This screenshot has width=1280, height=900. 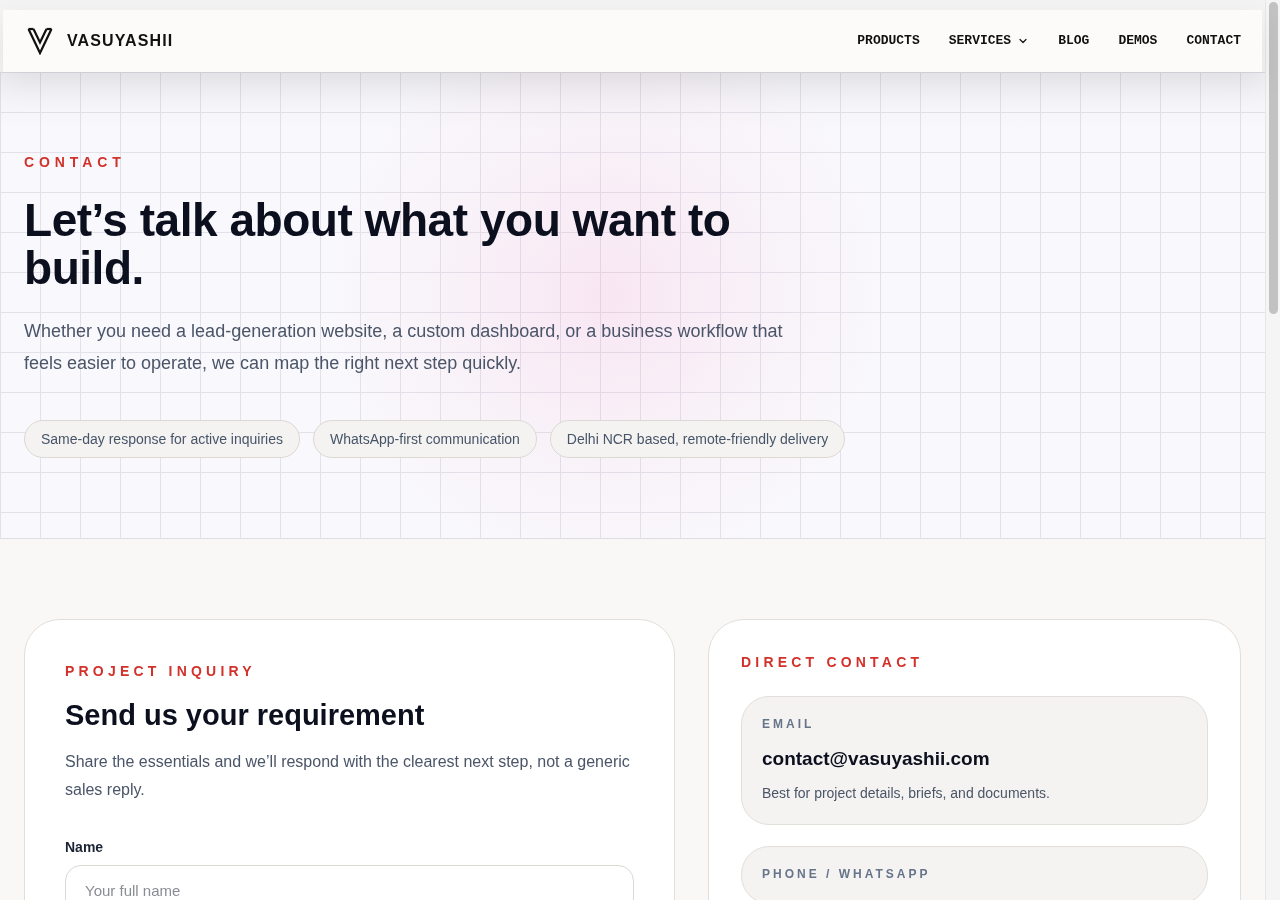 What do you see at coordinates (40, 41) in the screenshot?
I see `logo-icon` at bounding box center [40, 41].